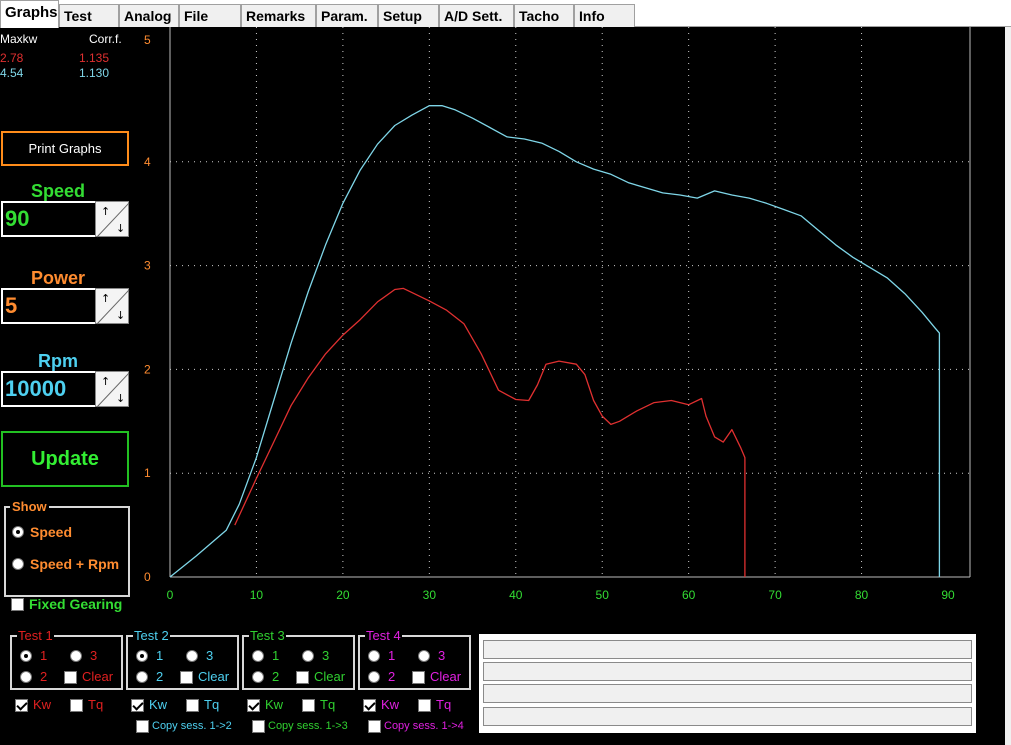  What do you see at coordinates (67, 548) in the screenshot?
I see `show-group: Show Speed Speed + Rpm` at bounding box center [67, 548].